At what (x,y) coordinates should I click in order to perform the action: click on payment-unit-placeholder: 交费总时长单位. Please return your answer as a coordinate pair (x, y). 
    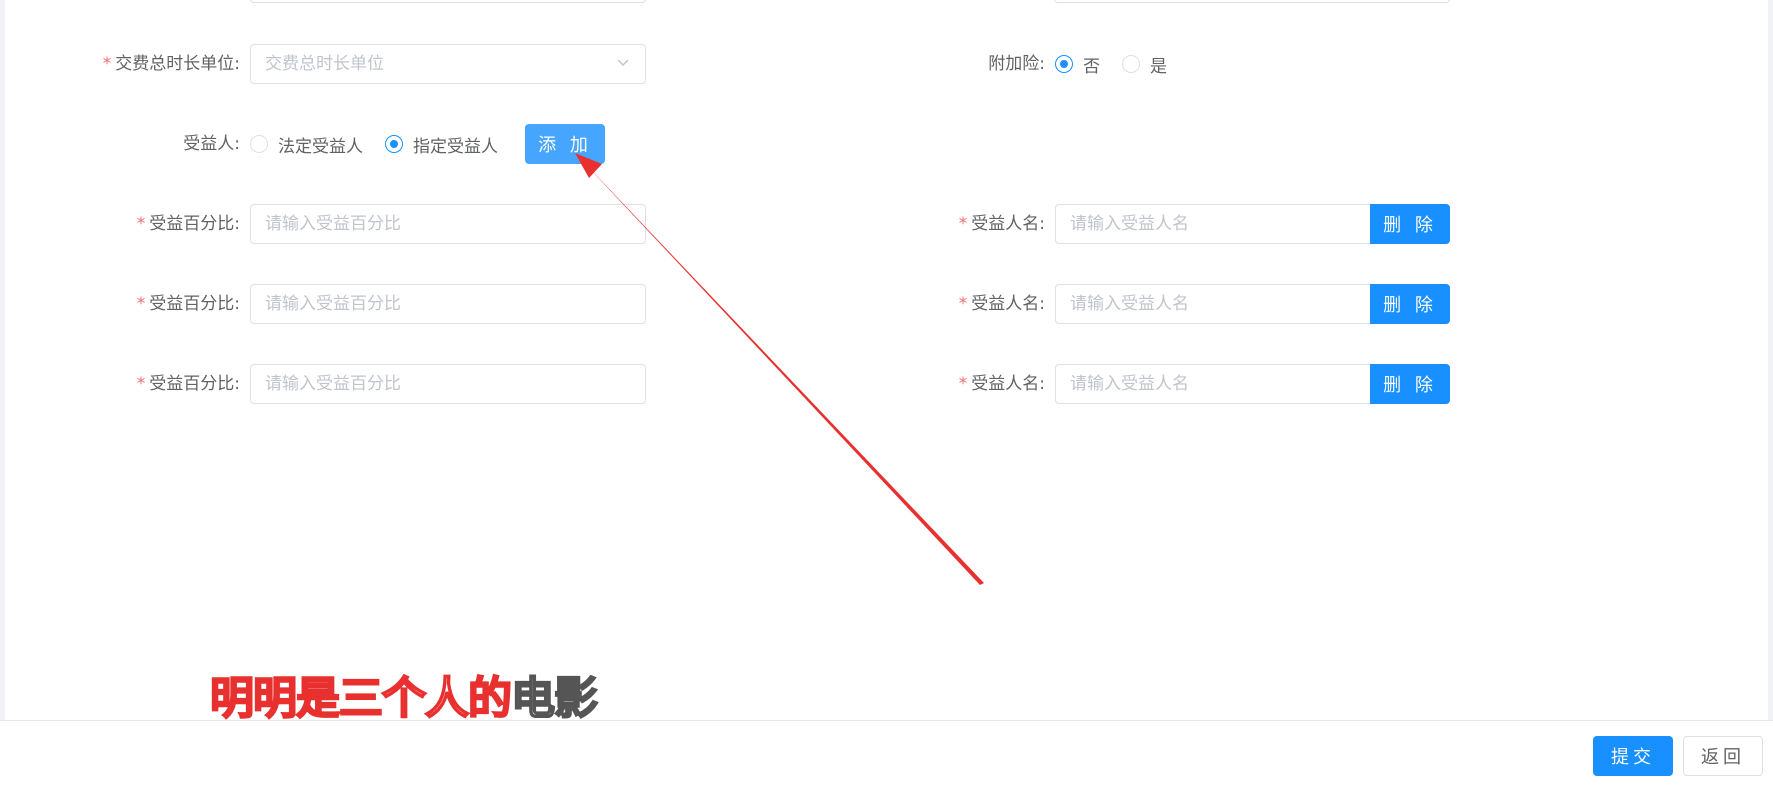
    Looking at the image, I should click on (324, 64).